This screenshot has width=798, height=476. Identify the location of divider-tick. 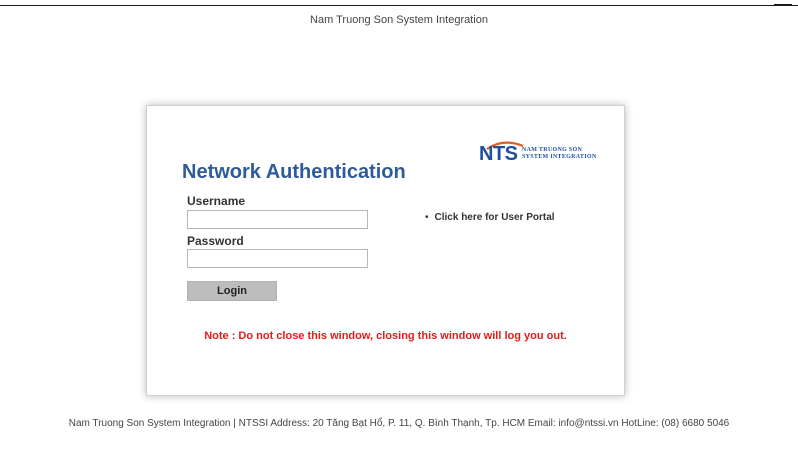
(783, 5).